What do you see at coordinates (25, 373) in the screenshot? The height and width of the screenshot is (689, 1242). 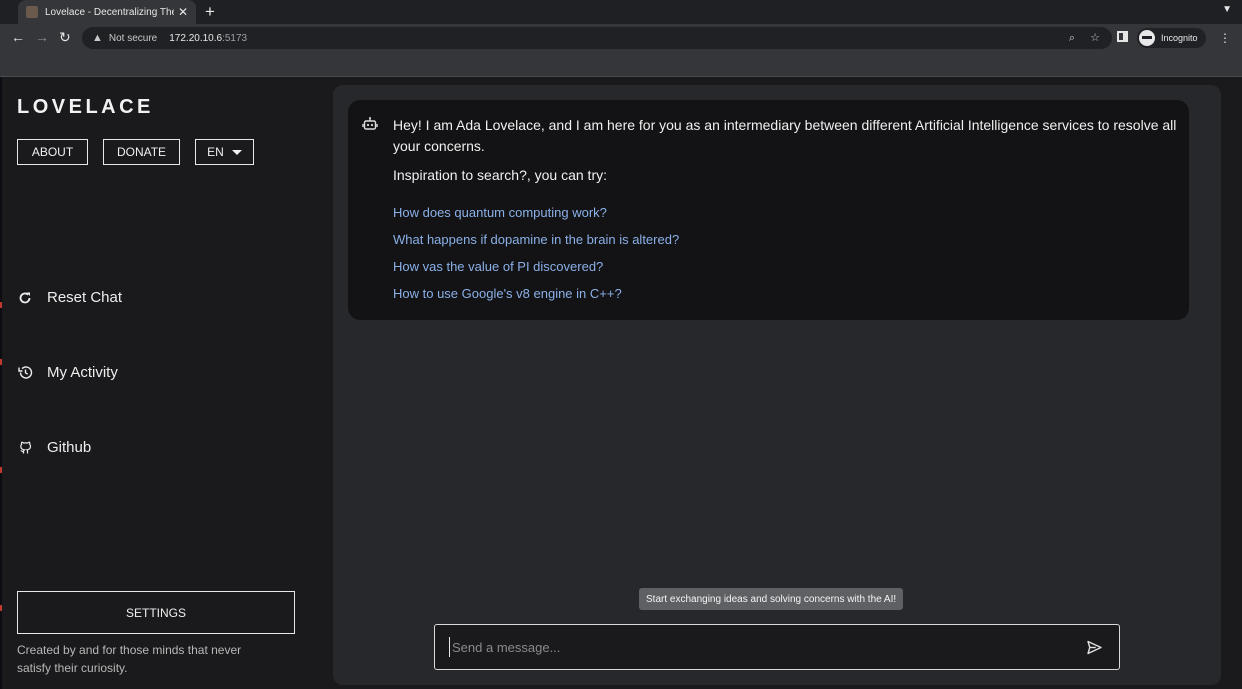 I see `history-icon` at bounding box center [25, 373].